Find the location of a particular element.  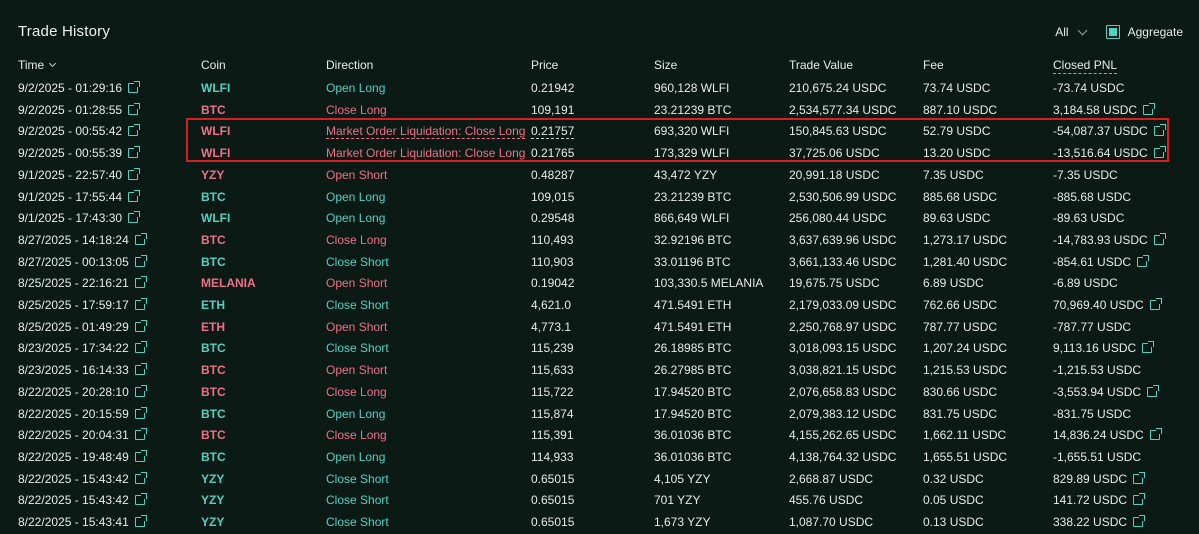

time-cell-text: 8/23/2025 - 17:34:22 is located at coordinates (73, 348).